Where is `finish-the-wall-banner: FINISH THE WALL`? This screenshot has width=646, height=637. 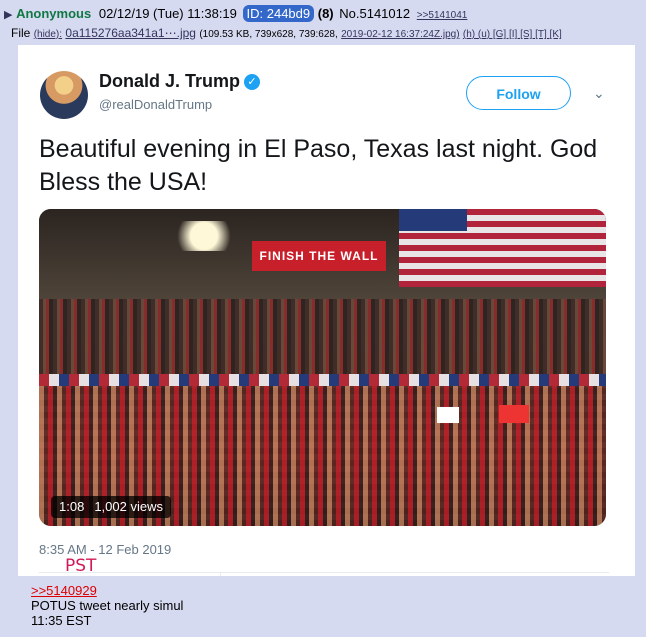
finish-the-wall-banner: FINISH THE WALL is located at coordinates (319, 256).